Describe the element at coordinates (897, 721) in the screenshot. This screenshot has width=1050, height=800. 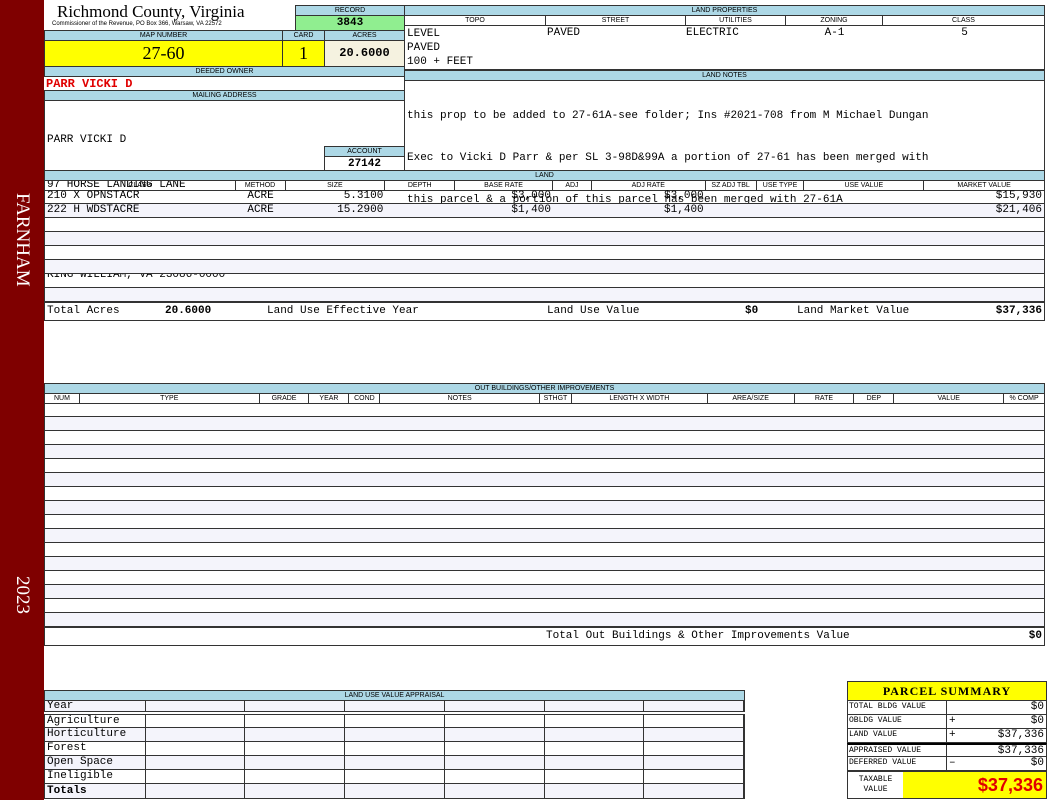
I see `summary-label: OBLDG VALUE` at that location.